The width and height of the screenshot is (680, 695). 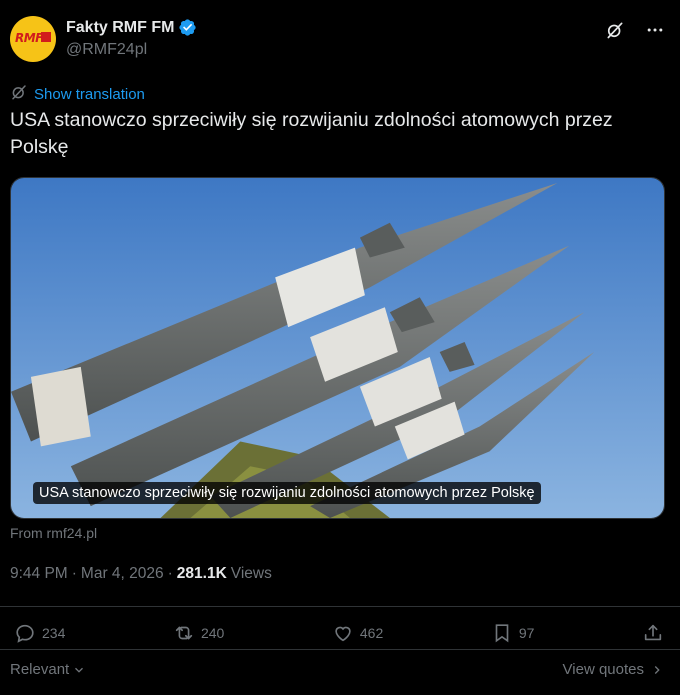 I want to click on tweet-time: 9:44 PM, so click(x=39, y=574).